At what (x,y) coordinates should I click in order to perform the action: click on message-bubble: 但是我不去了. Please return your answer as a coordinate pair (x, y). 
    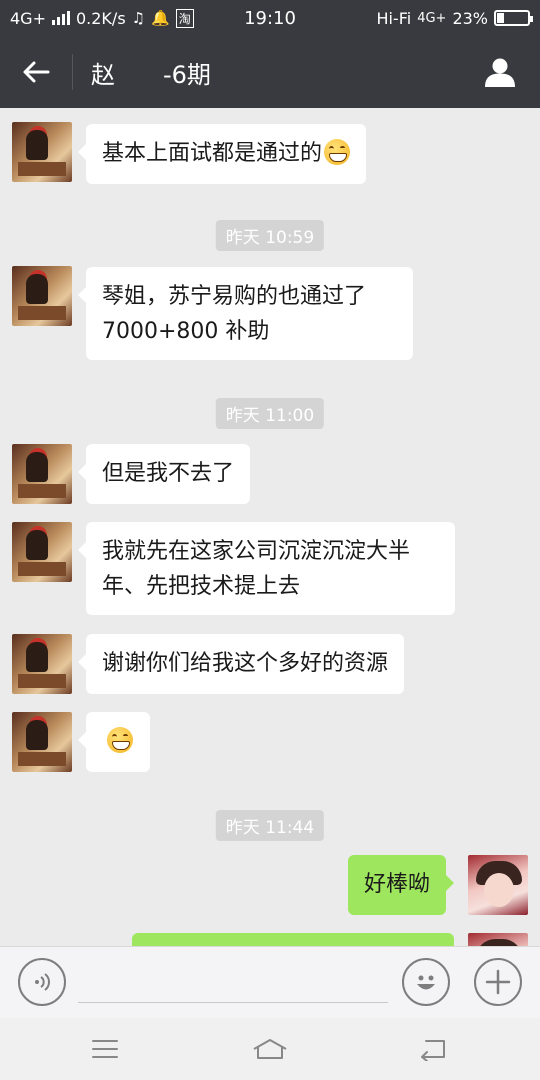
    Looking at the image, I should click on (164, 474).